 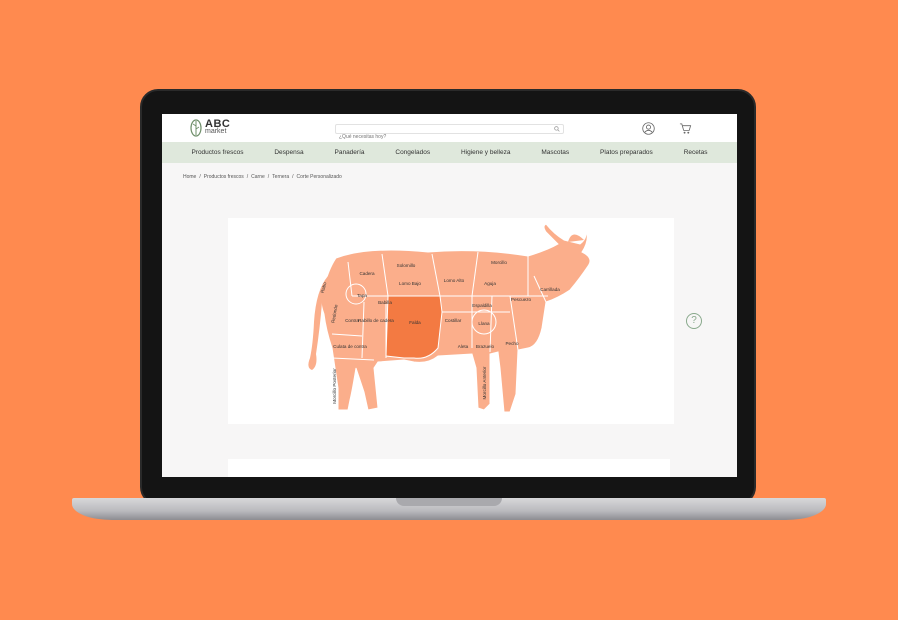 What do you see at coordinates (486, 152) in the screenshot?
I see `nav-higiene-belleza: Higiene y belleza` at bounding box center [486, 152].